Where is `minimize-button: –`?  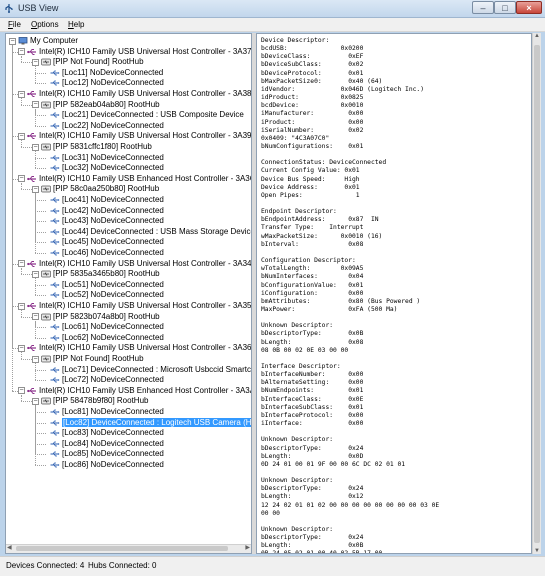
minimize-button: – is located at coordinates (483, 7).